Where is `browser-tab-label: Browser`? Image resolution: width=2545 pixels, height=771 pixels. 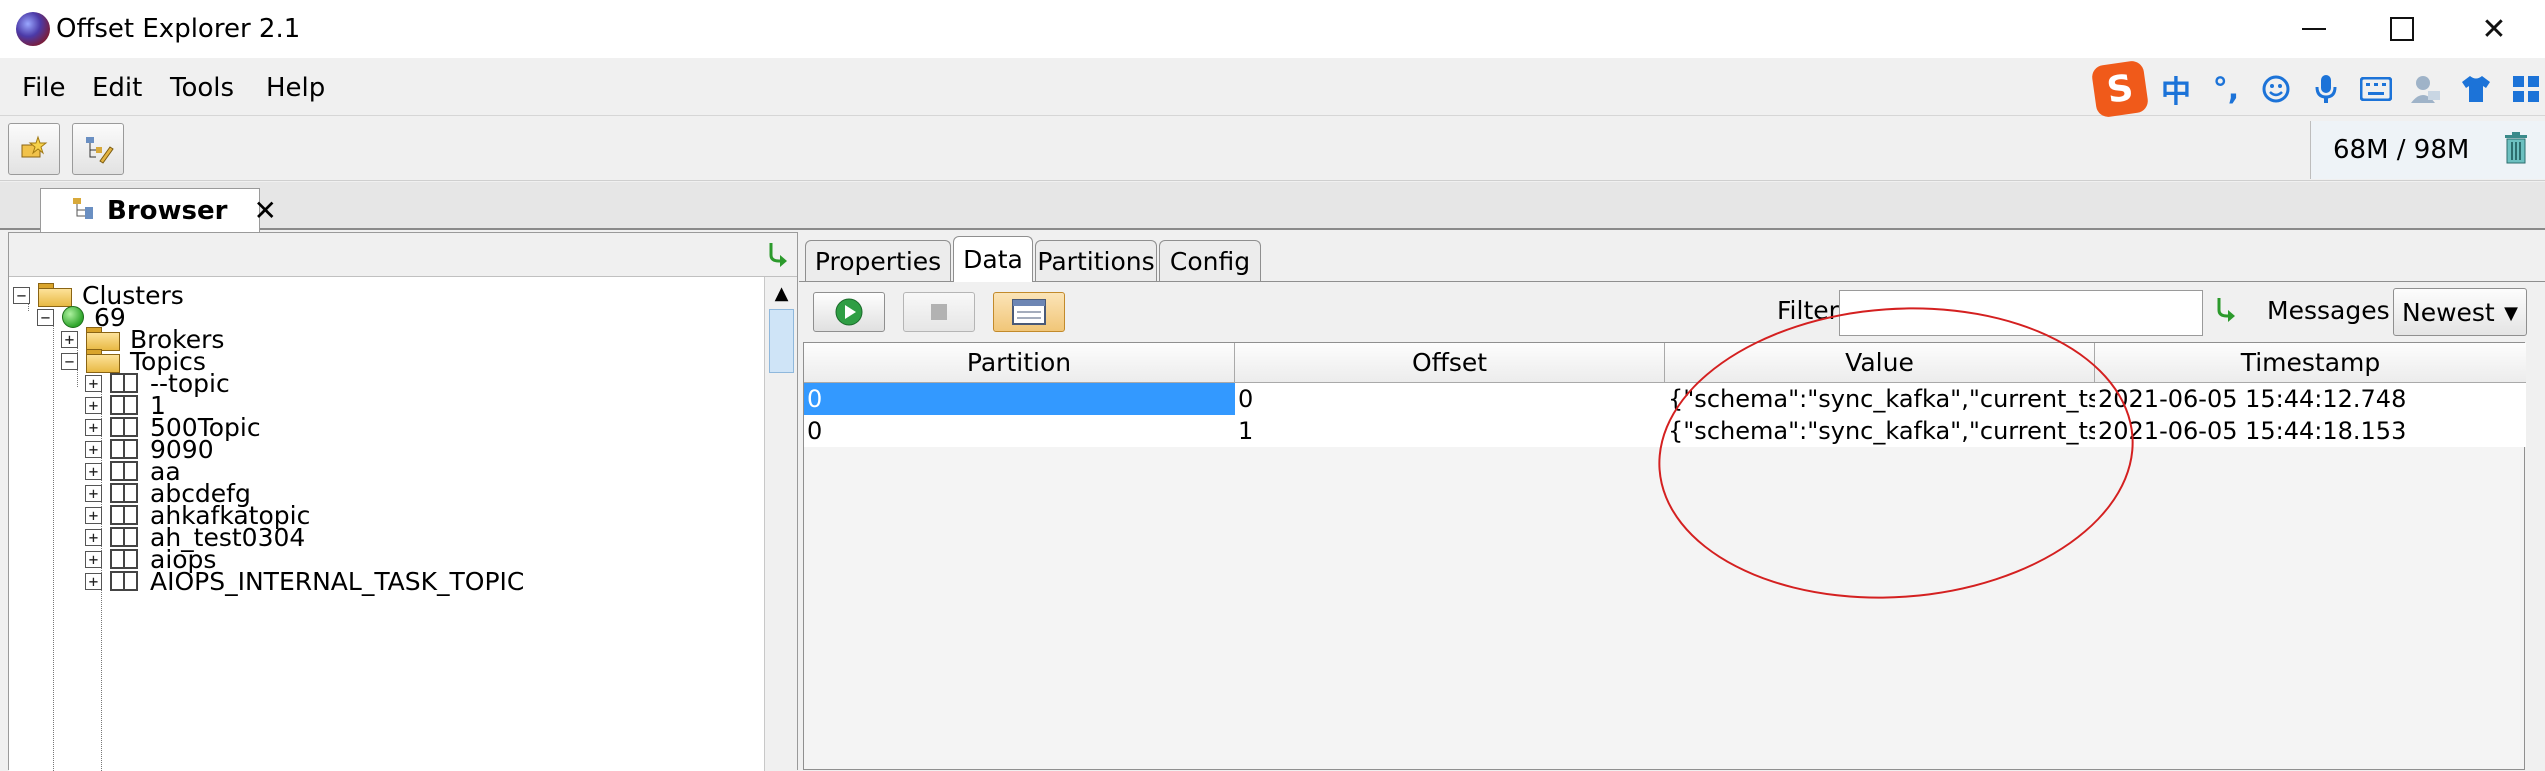 browser-tab-label: Browser is located at coordinates (167, 210).